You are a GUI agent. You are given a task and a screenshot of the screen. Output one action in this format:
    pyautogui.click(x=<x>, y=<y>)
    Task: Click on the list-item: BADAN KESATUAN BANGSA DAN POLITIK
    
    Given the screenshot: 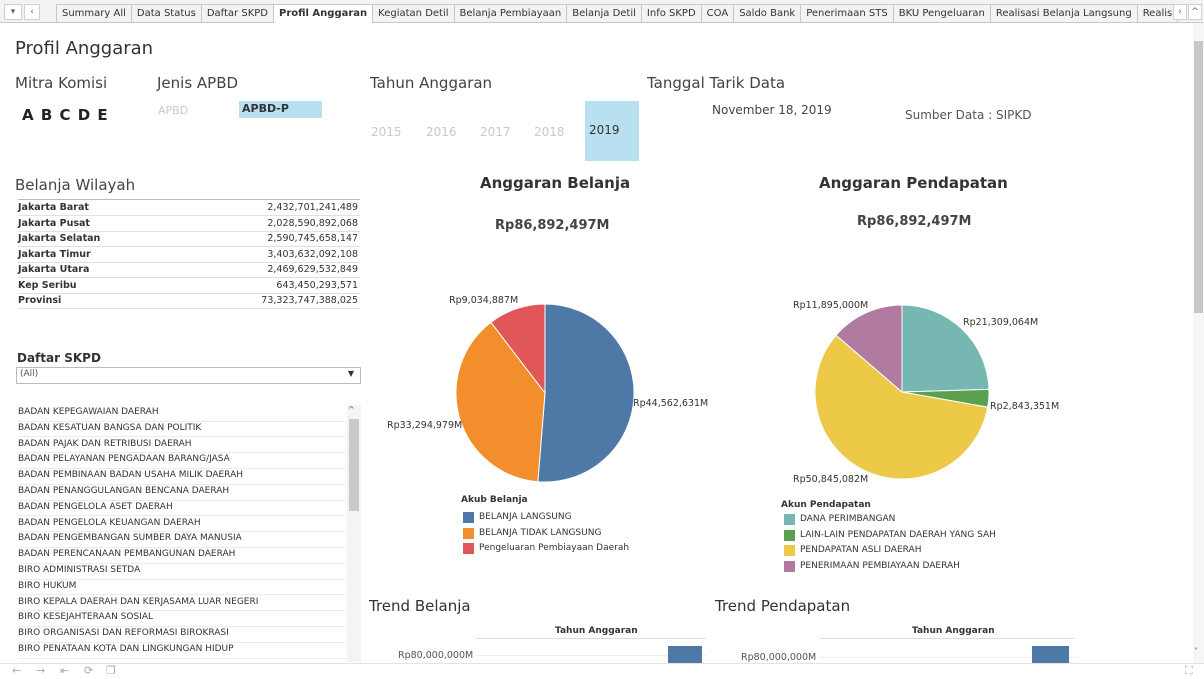 What is the action you would take?
    pyautogui.click(x=182, y=429)
    